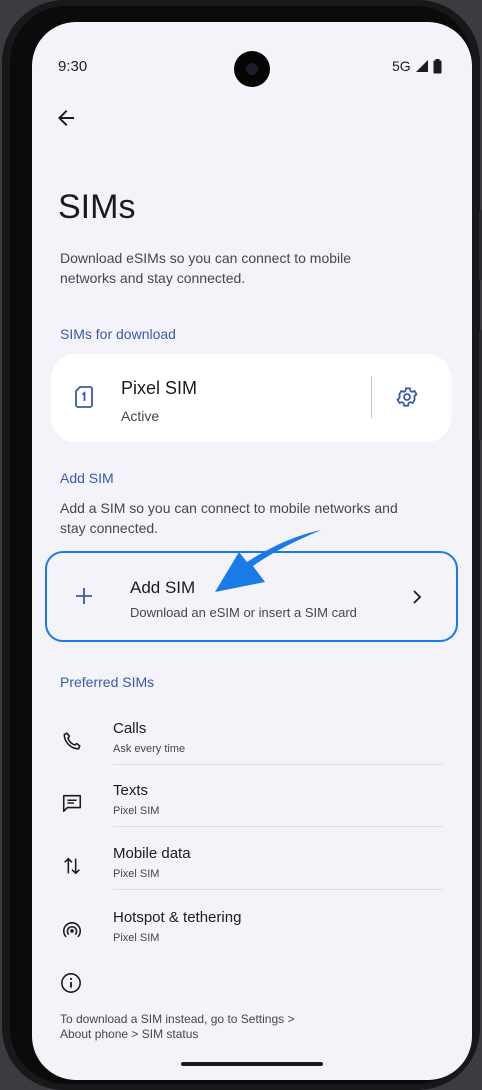  Describe the element at coordinates (72, 866) in the screenshot. I see `data-arrows-icon` at that location.